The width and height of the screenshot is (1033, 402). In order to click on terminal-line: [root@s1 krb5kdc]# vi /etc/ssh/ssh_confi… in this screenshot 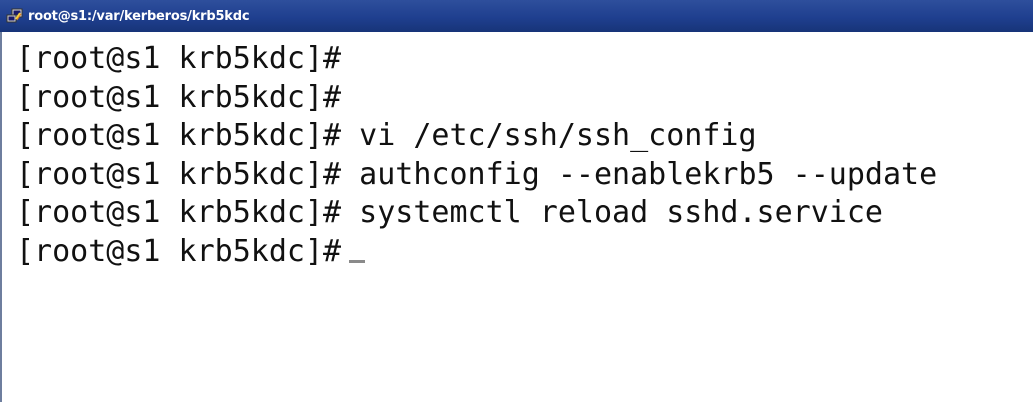, I will do `click(524, 136)`.